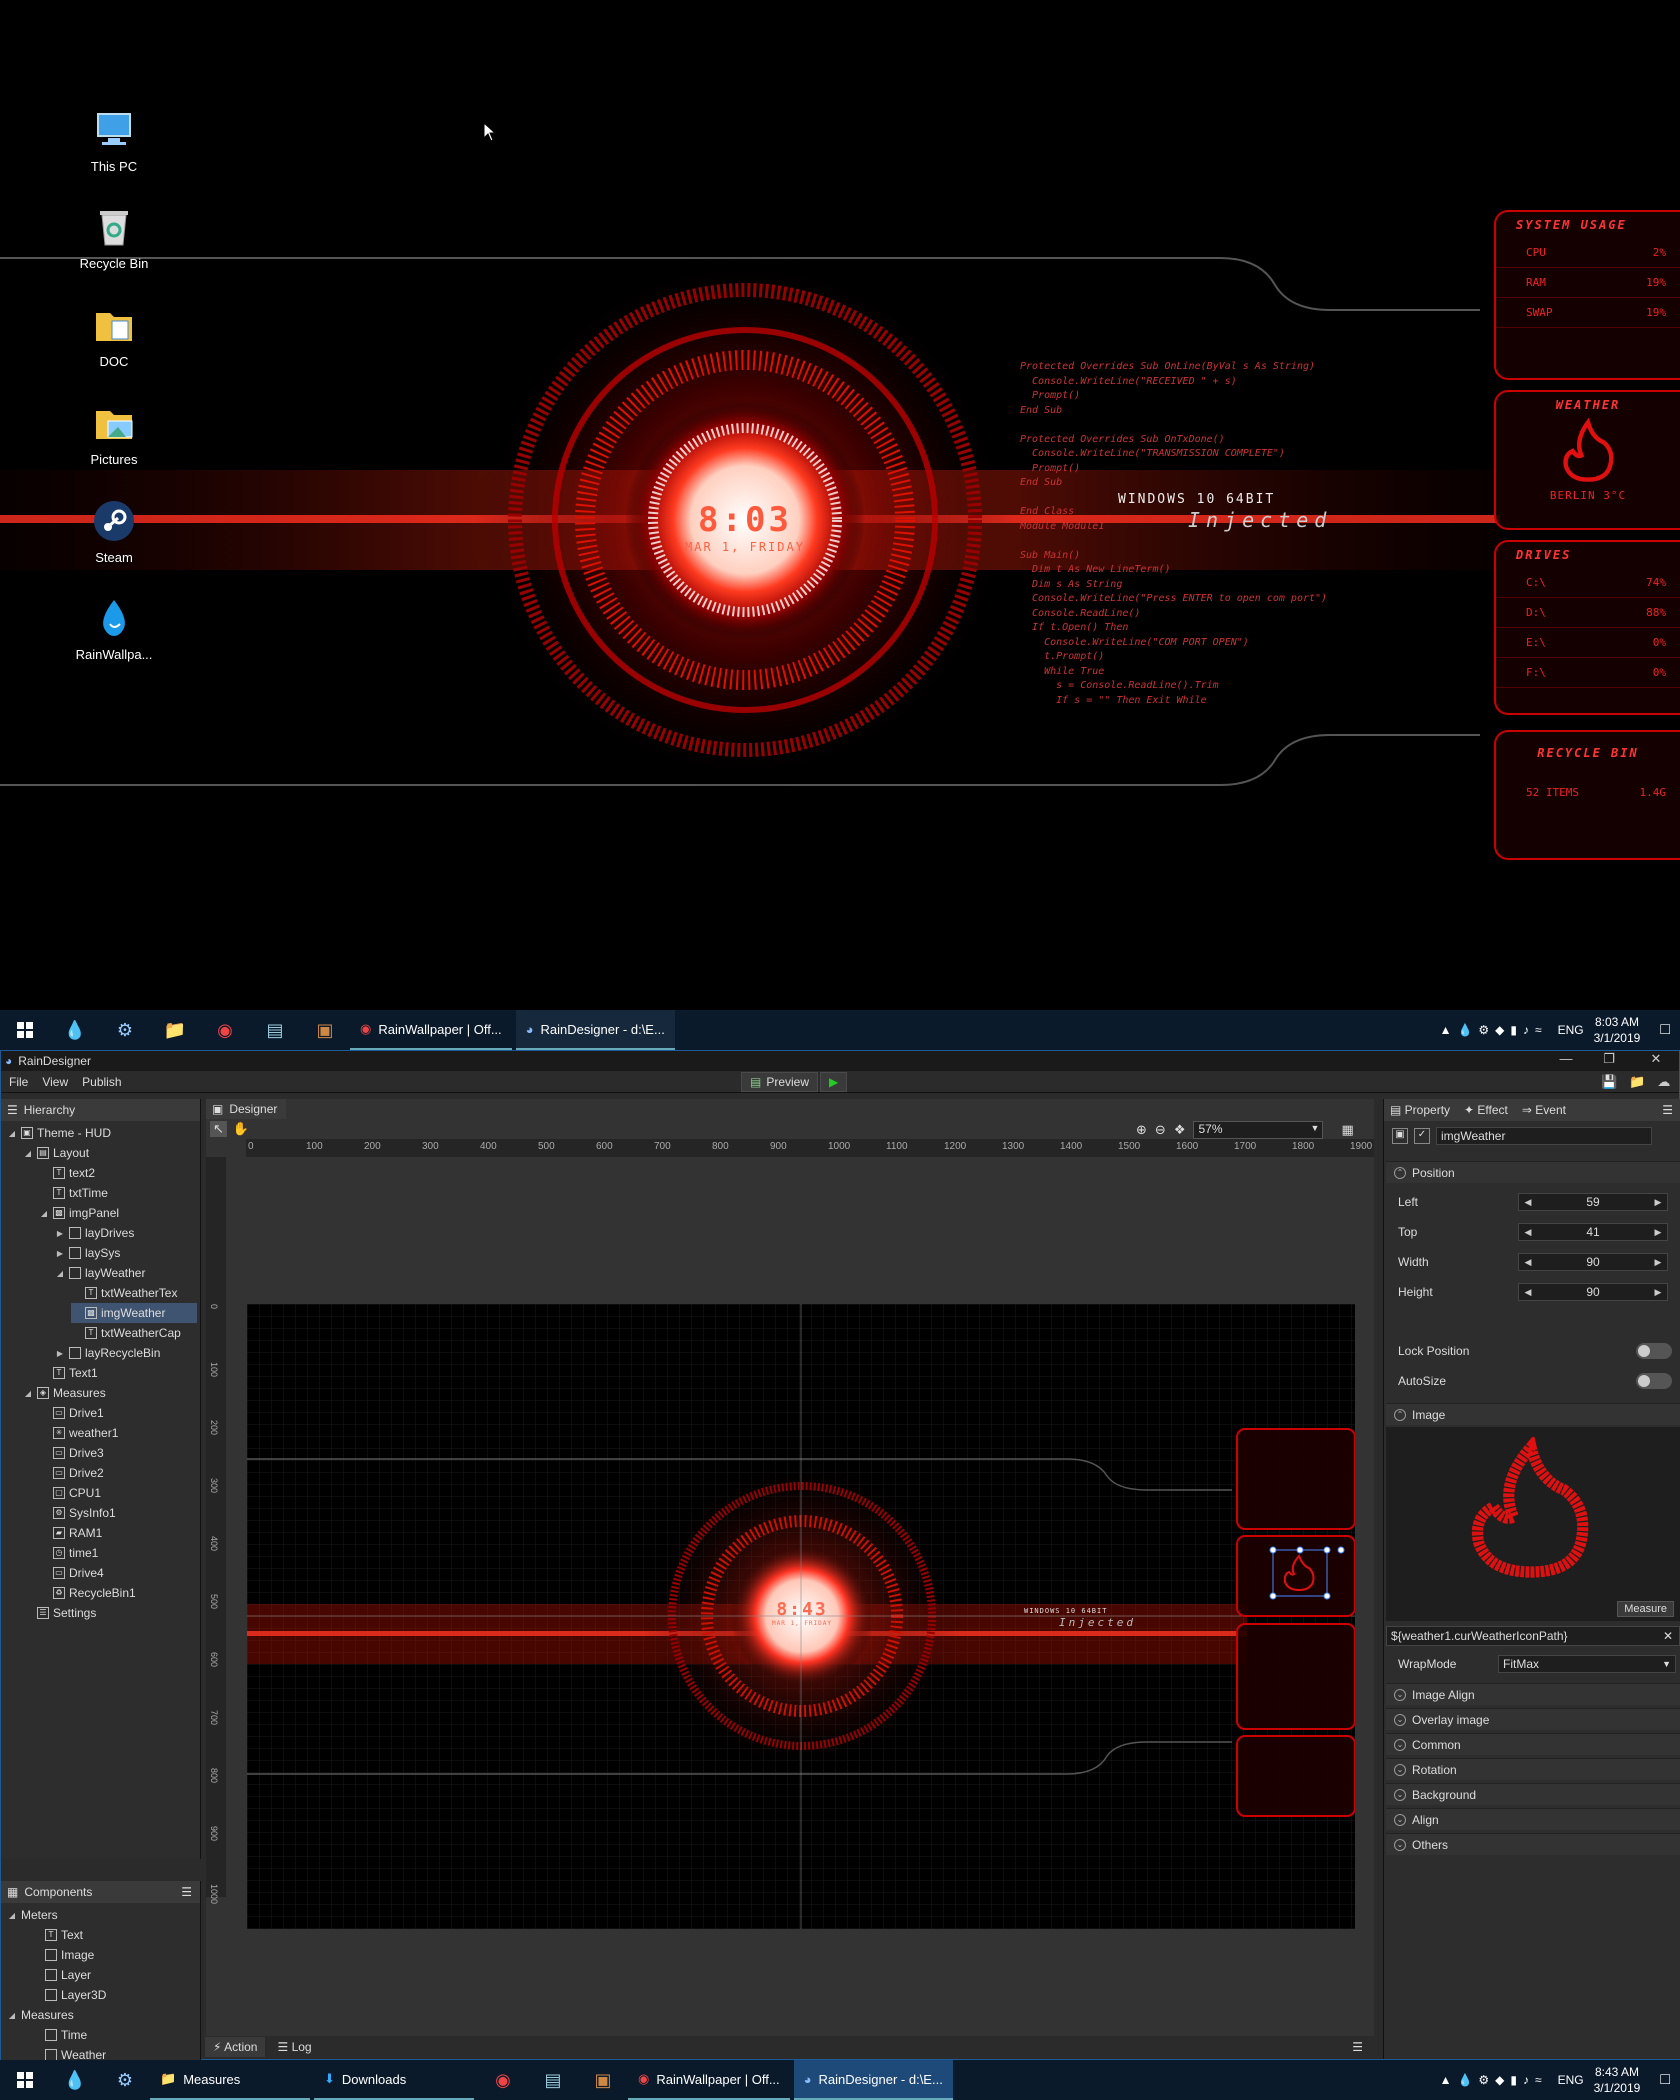 The height and width of the screenshot is (2100, 1680). I want to click on zoom-select: 57% ▼, so click(1258, 1130).